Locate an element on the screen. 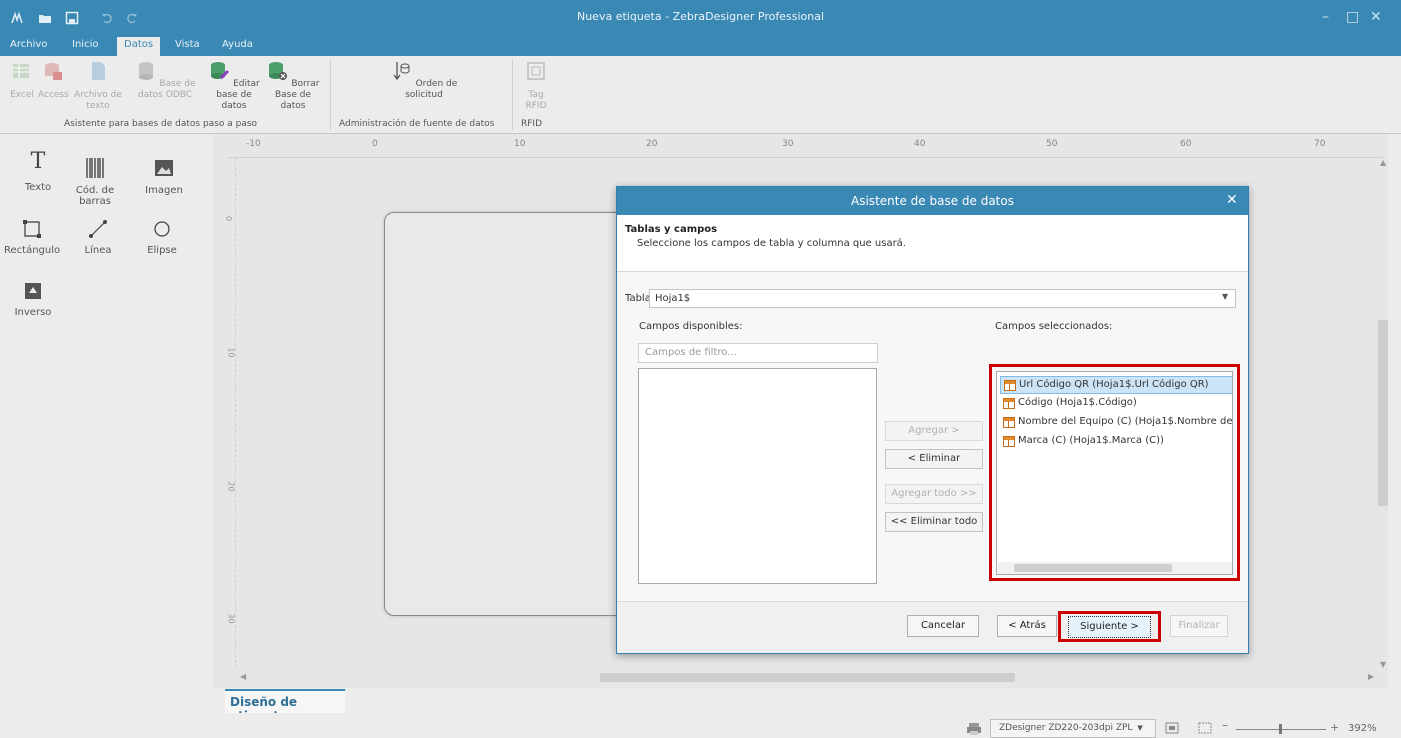  excel-label: Excel is located at coordinates (22, 95).